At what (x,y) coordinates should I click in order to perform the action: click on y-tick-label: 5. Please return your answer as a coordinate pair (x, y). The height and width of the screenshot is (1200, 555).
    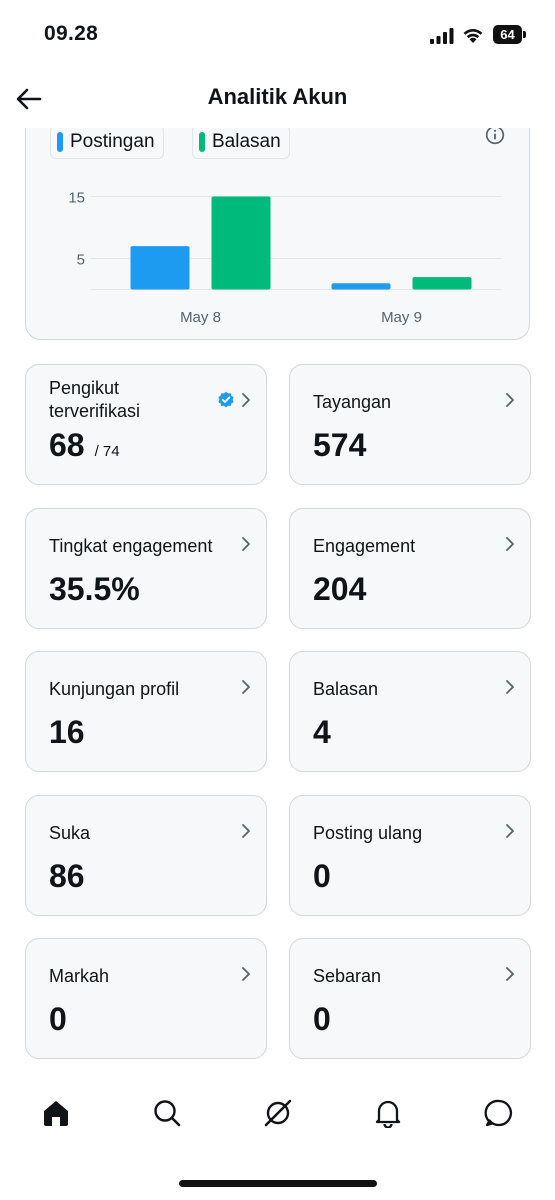
    Looking at the image, I should click on (81, 260).